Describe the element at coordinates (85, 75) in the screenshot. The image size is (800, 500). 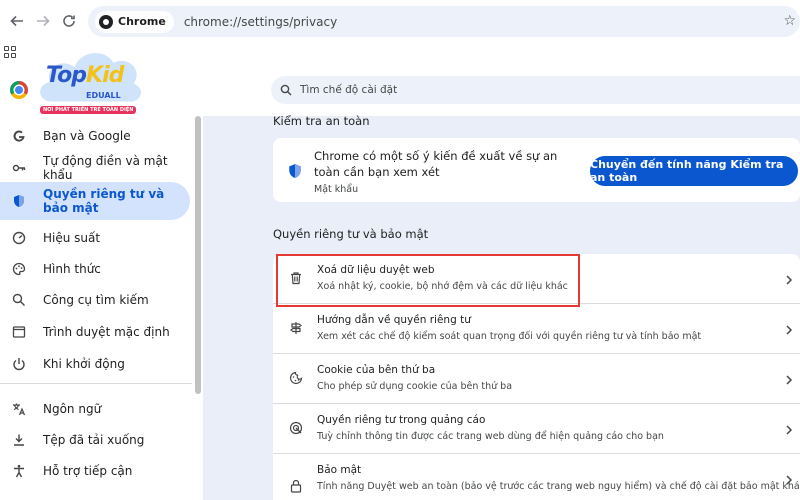
I see `logo-wordmark: TopKid` at that location.